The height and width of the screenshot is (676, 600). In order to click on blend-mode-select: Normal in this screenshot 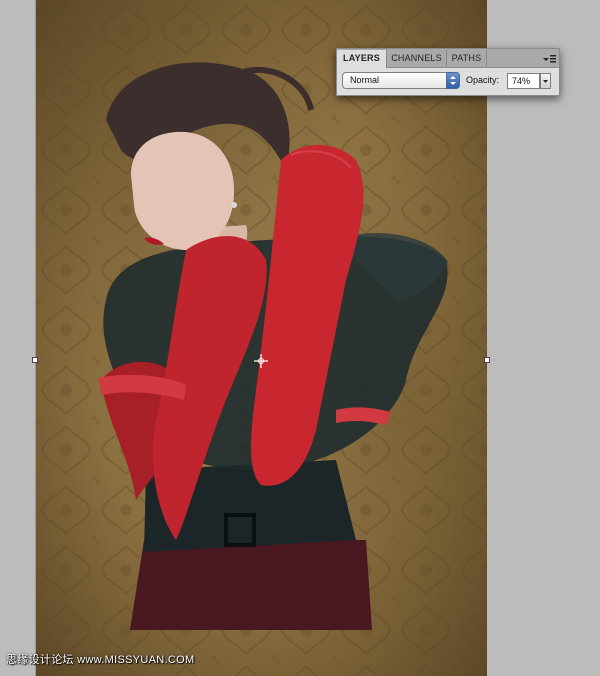, I will do `click(401, 80)`.